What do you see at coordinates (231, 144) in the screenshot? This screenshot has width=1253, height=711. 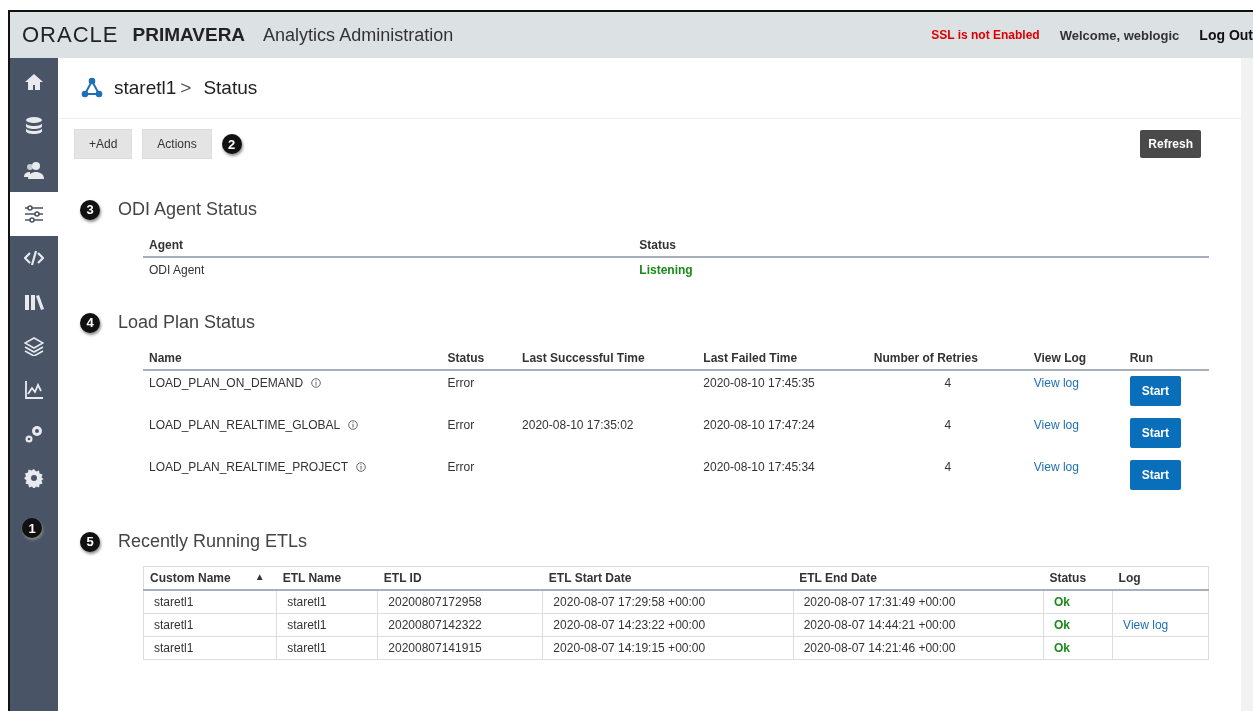 I see `callout-badge: 2` at bounding box center [231, 144].